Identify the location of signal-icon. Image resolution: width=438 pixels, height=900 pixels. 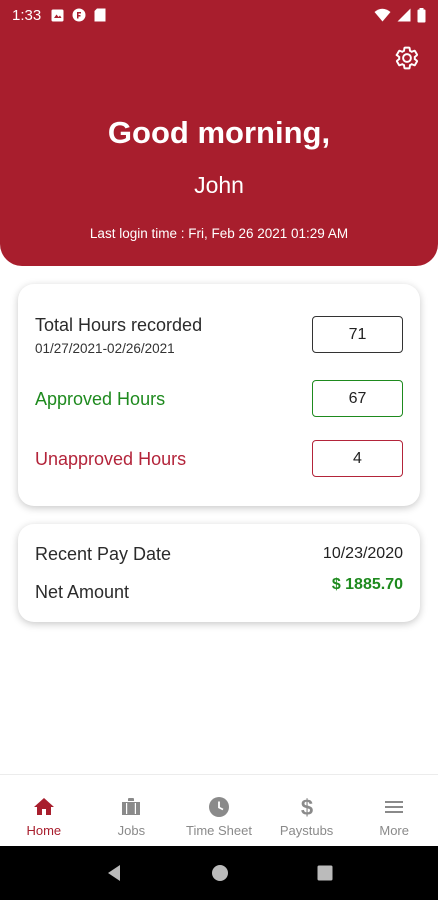
(404, 15).